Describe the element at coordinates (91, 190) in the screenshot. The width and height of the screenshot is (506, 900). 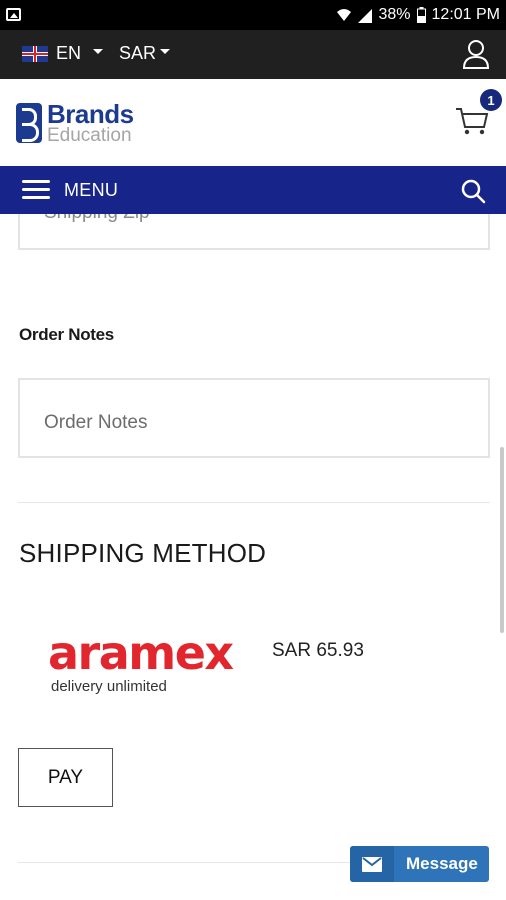
I see `menu-button-label: MENU` at that location.